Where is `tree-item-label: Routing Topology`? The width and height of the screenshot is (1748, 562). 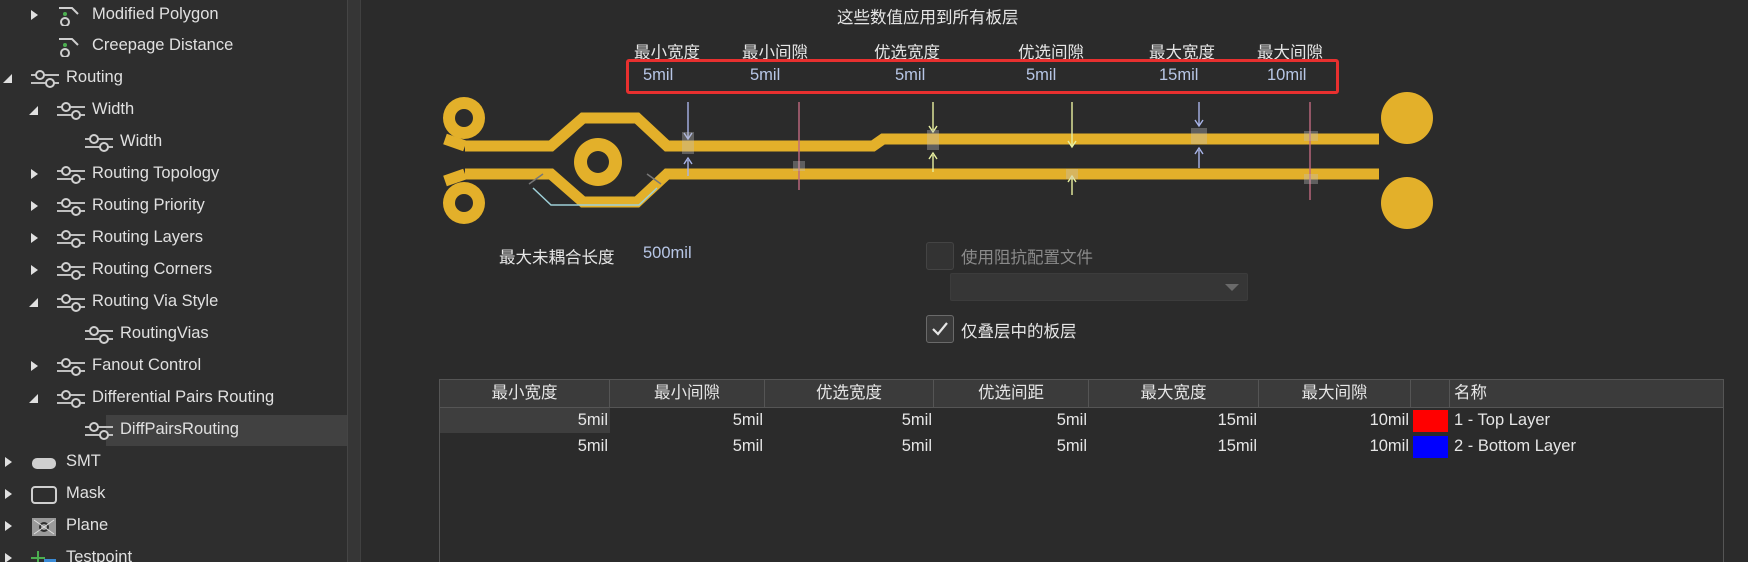 tree-item-label: Routing Topology is located at coordinates (156, 173).